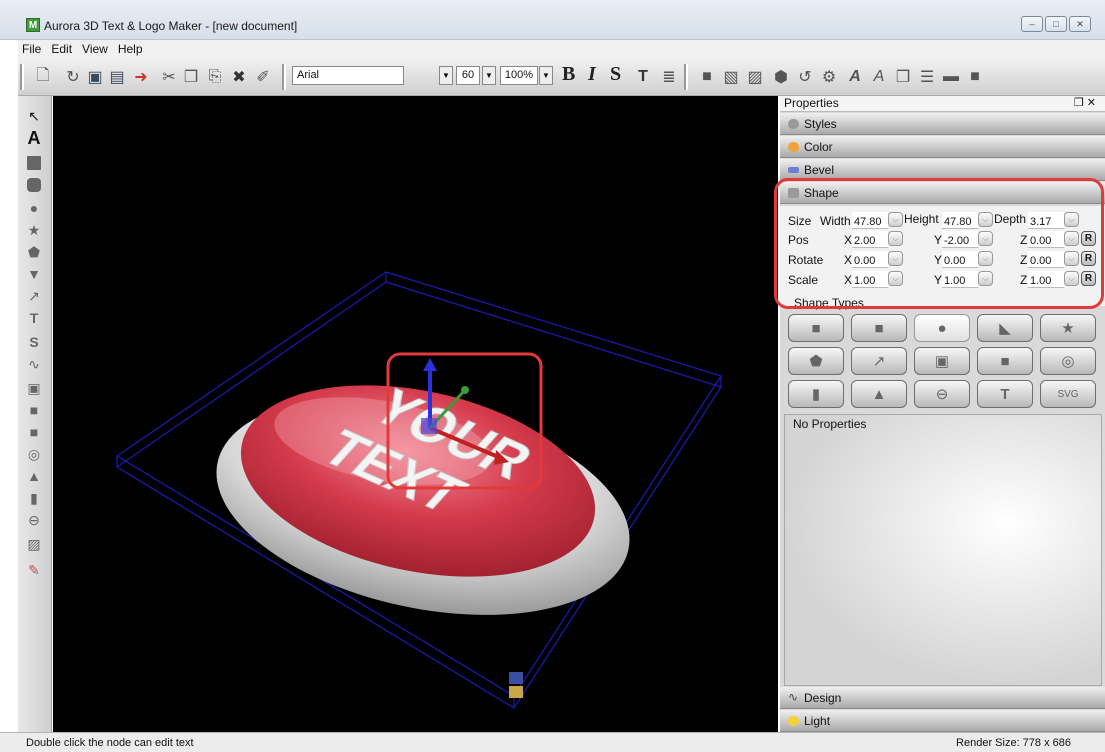 Image resolution: width=1105 pixels, height=752 pixels. I want to click on shape-torus-icon: ⊖, so click(942, 394).